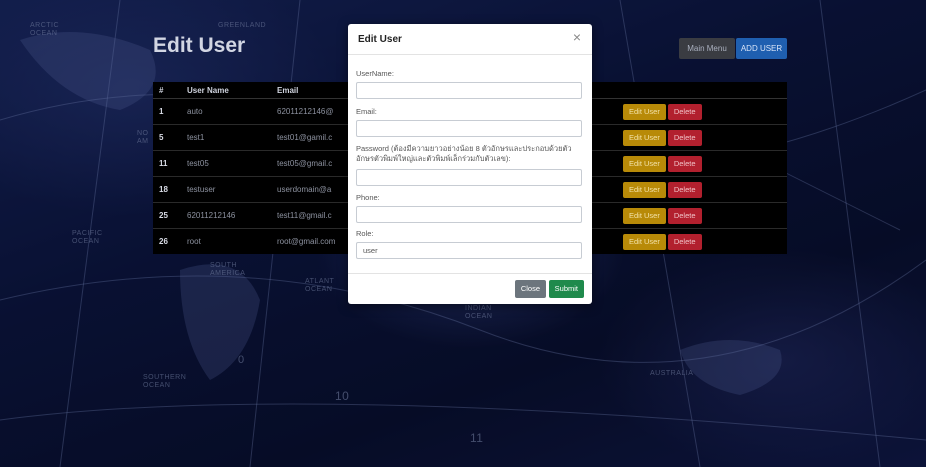 This screenshot has height=467, width=926. Describe the element at coordinates (226, 90) in the screenshot. I see `header-username: User Name` at that location.